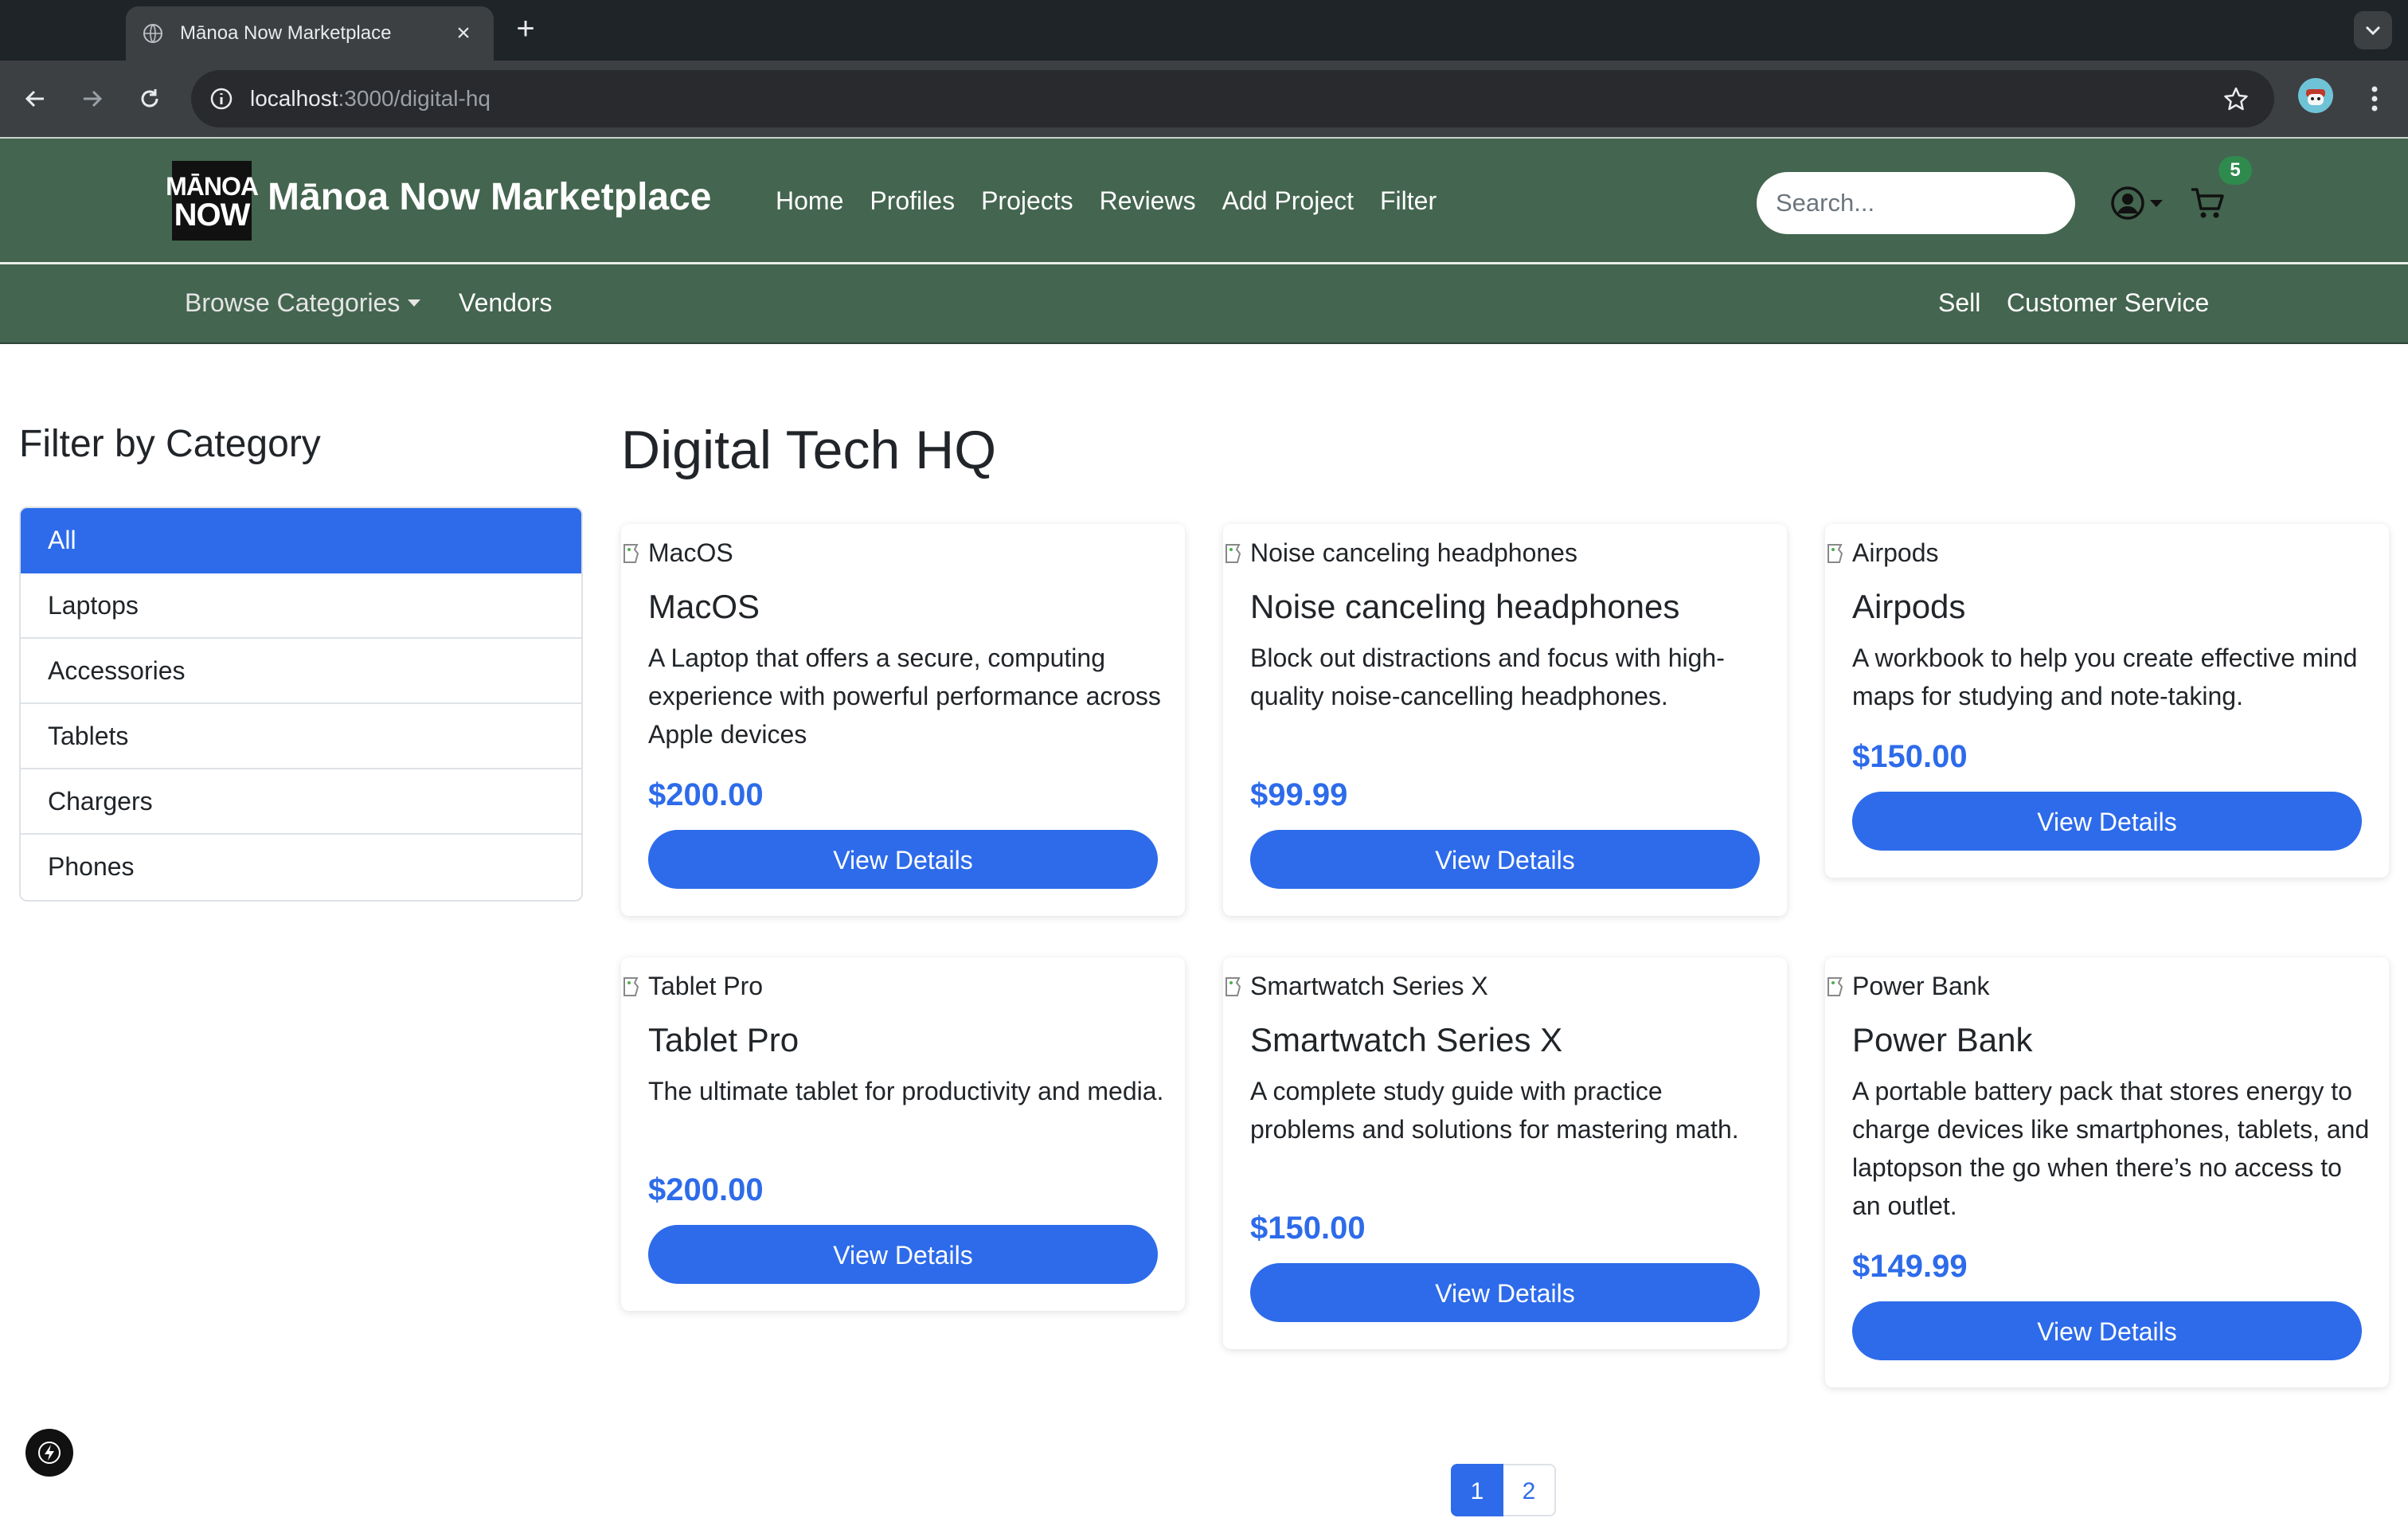  What do you see at coordinates (2315, 95) in the screenshot?
I see `profile-avatar` at bounding box center [2315, 95].